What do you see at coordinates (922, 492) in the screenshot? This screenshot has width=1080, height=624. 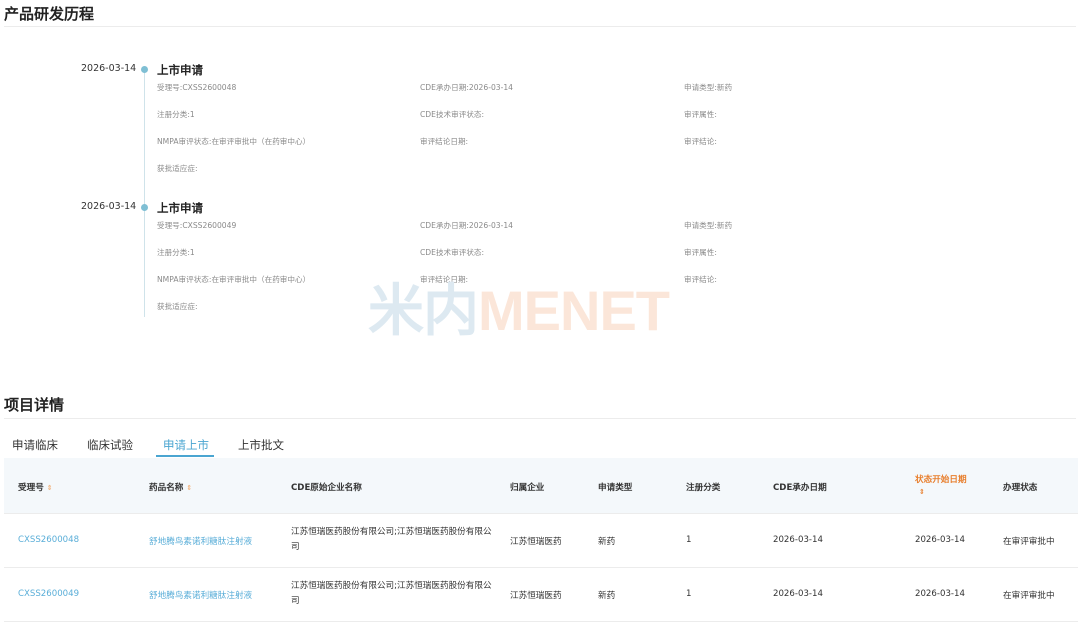 I see `sort-desc-icon: ⇕` at bounding box center [922, 492].